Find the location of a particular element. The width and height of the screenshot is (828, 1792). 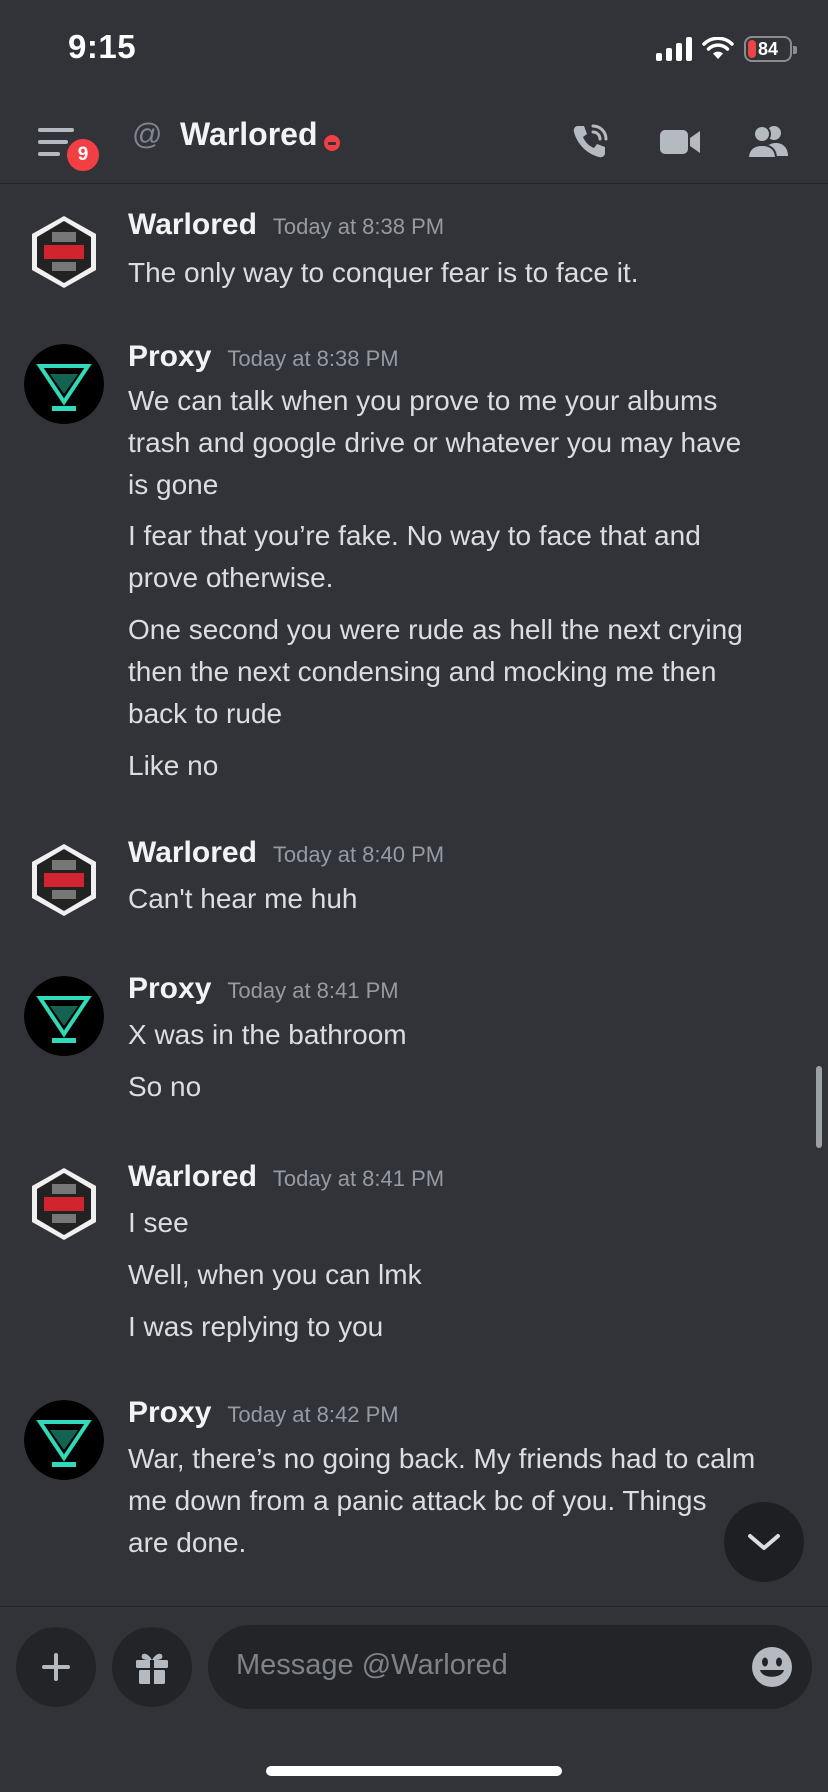

members-icon is located at coordinates (768, 142).